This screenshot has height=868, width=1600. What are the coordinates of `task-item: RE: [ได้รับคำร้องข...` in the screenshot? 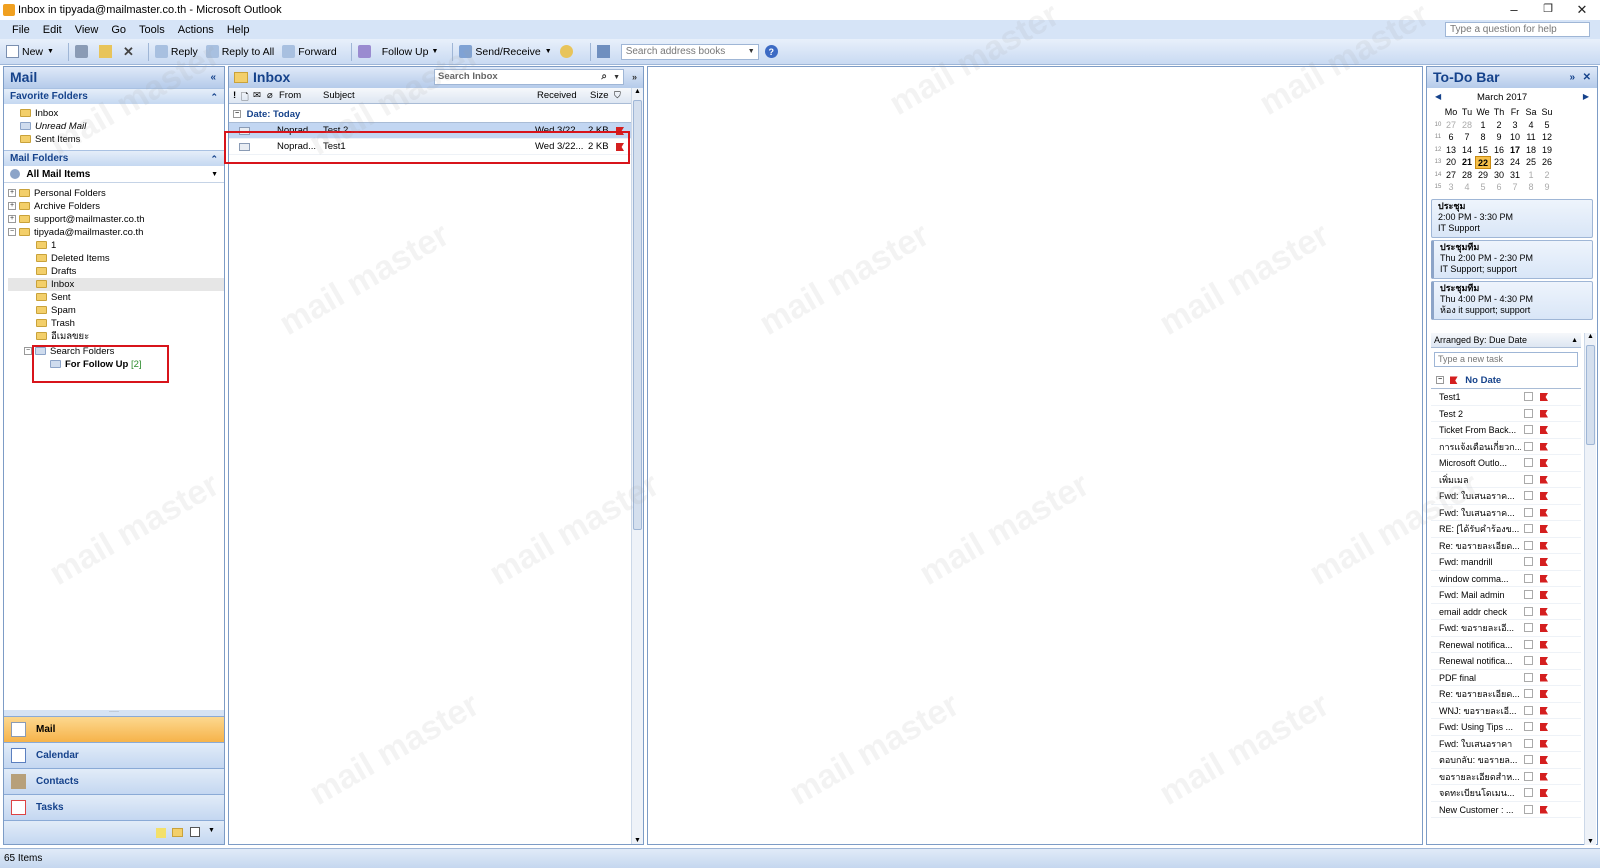 It's located at (1506, 529).